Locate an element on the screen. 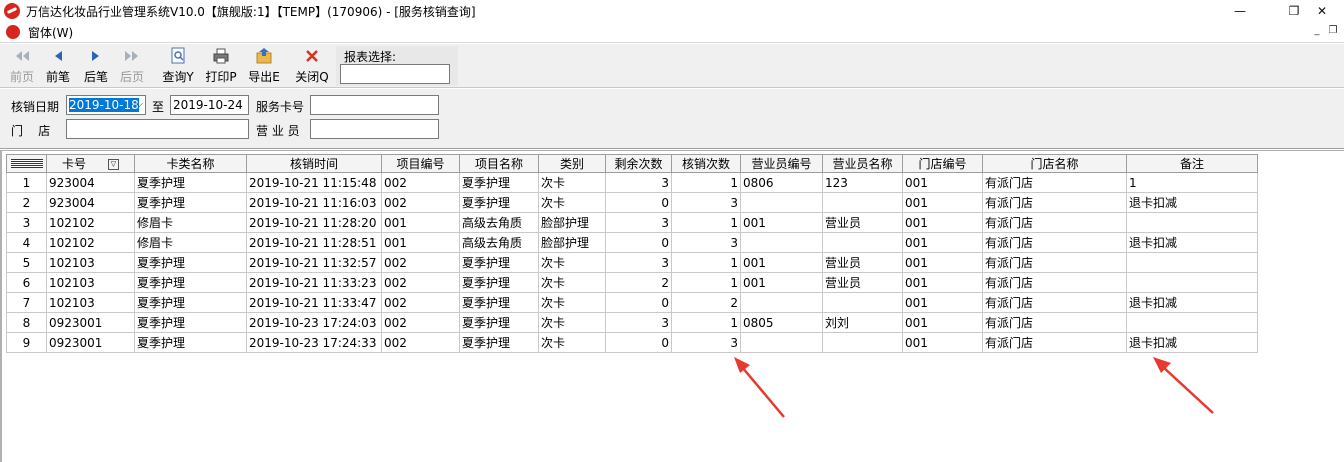 The image size is (1344, 462). table-cell: 修眉卡 is located at coordinates (190, 222).